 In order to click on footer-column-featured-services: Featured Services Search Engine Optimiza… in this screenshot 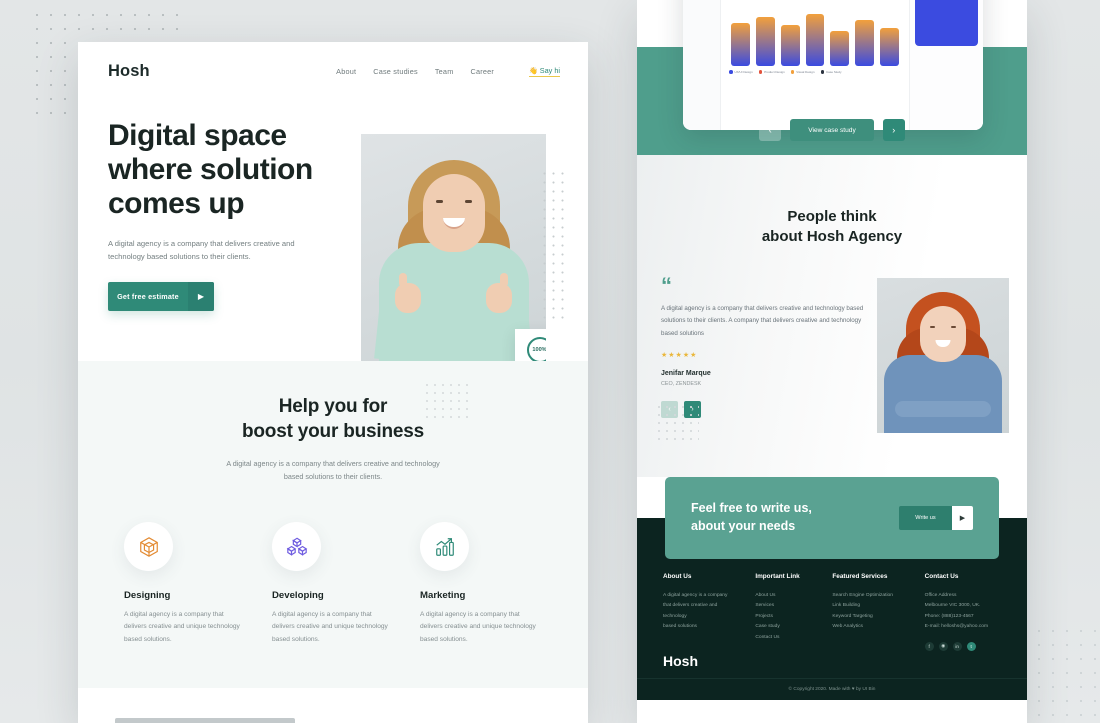, I will do `click(870, 621)`.